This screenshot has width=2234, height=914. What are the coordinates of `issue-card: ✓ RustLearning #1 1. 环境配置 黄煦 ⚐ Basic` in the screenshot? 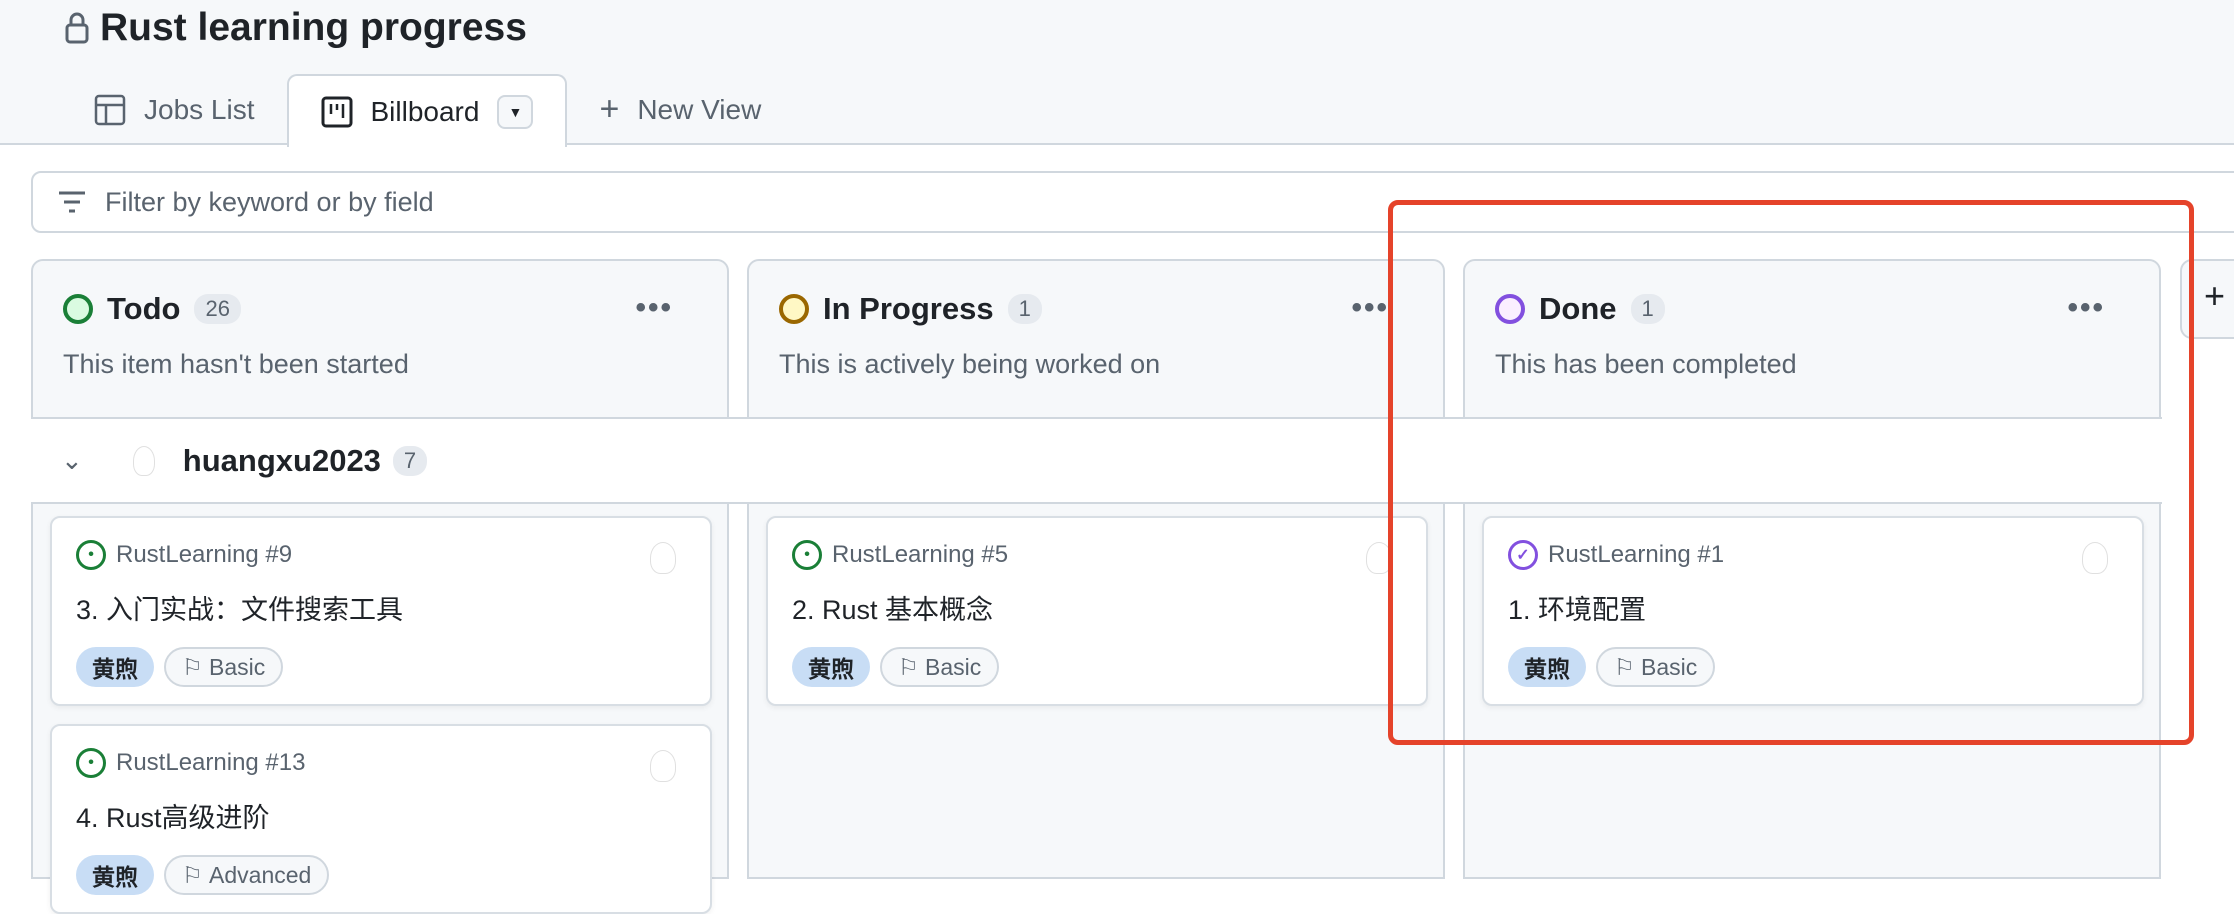 It's located at (1813, 611).